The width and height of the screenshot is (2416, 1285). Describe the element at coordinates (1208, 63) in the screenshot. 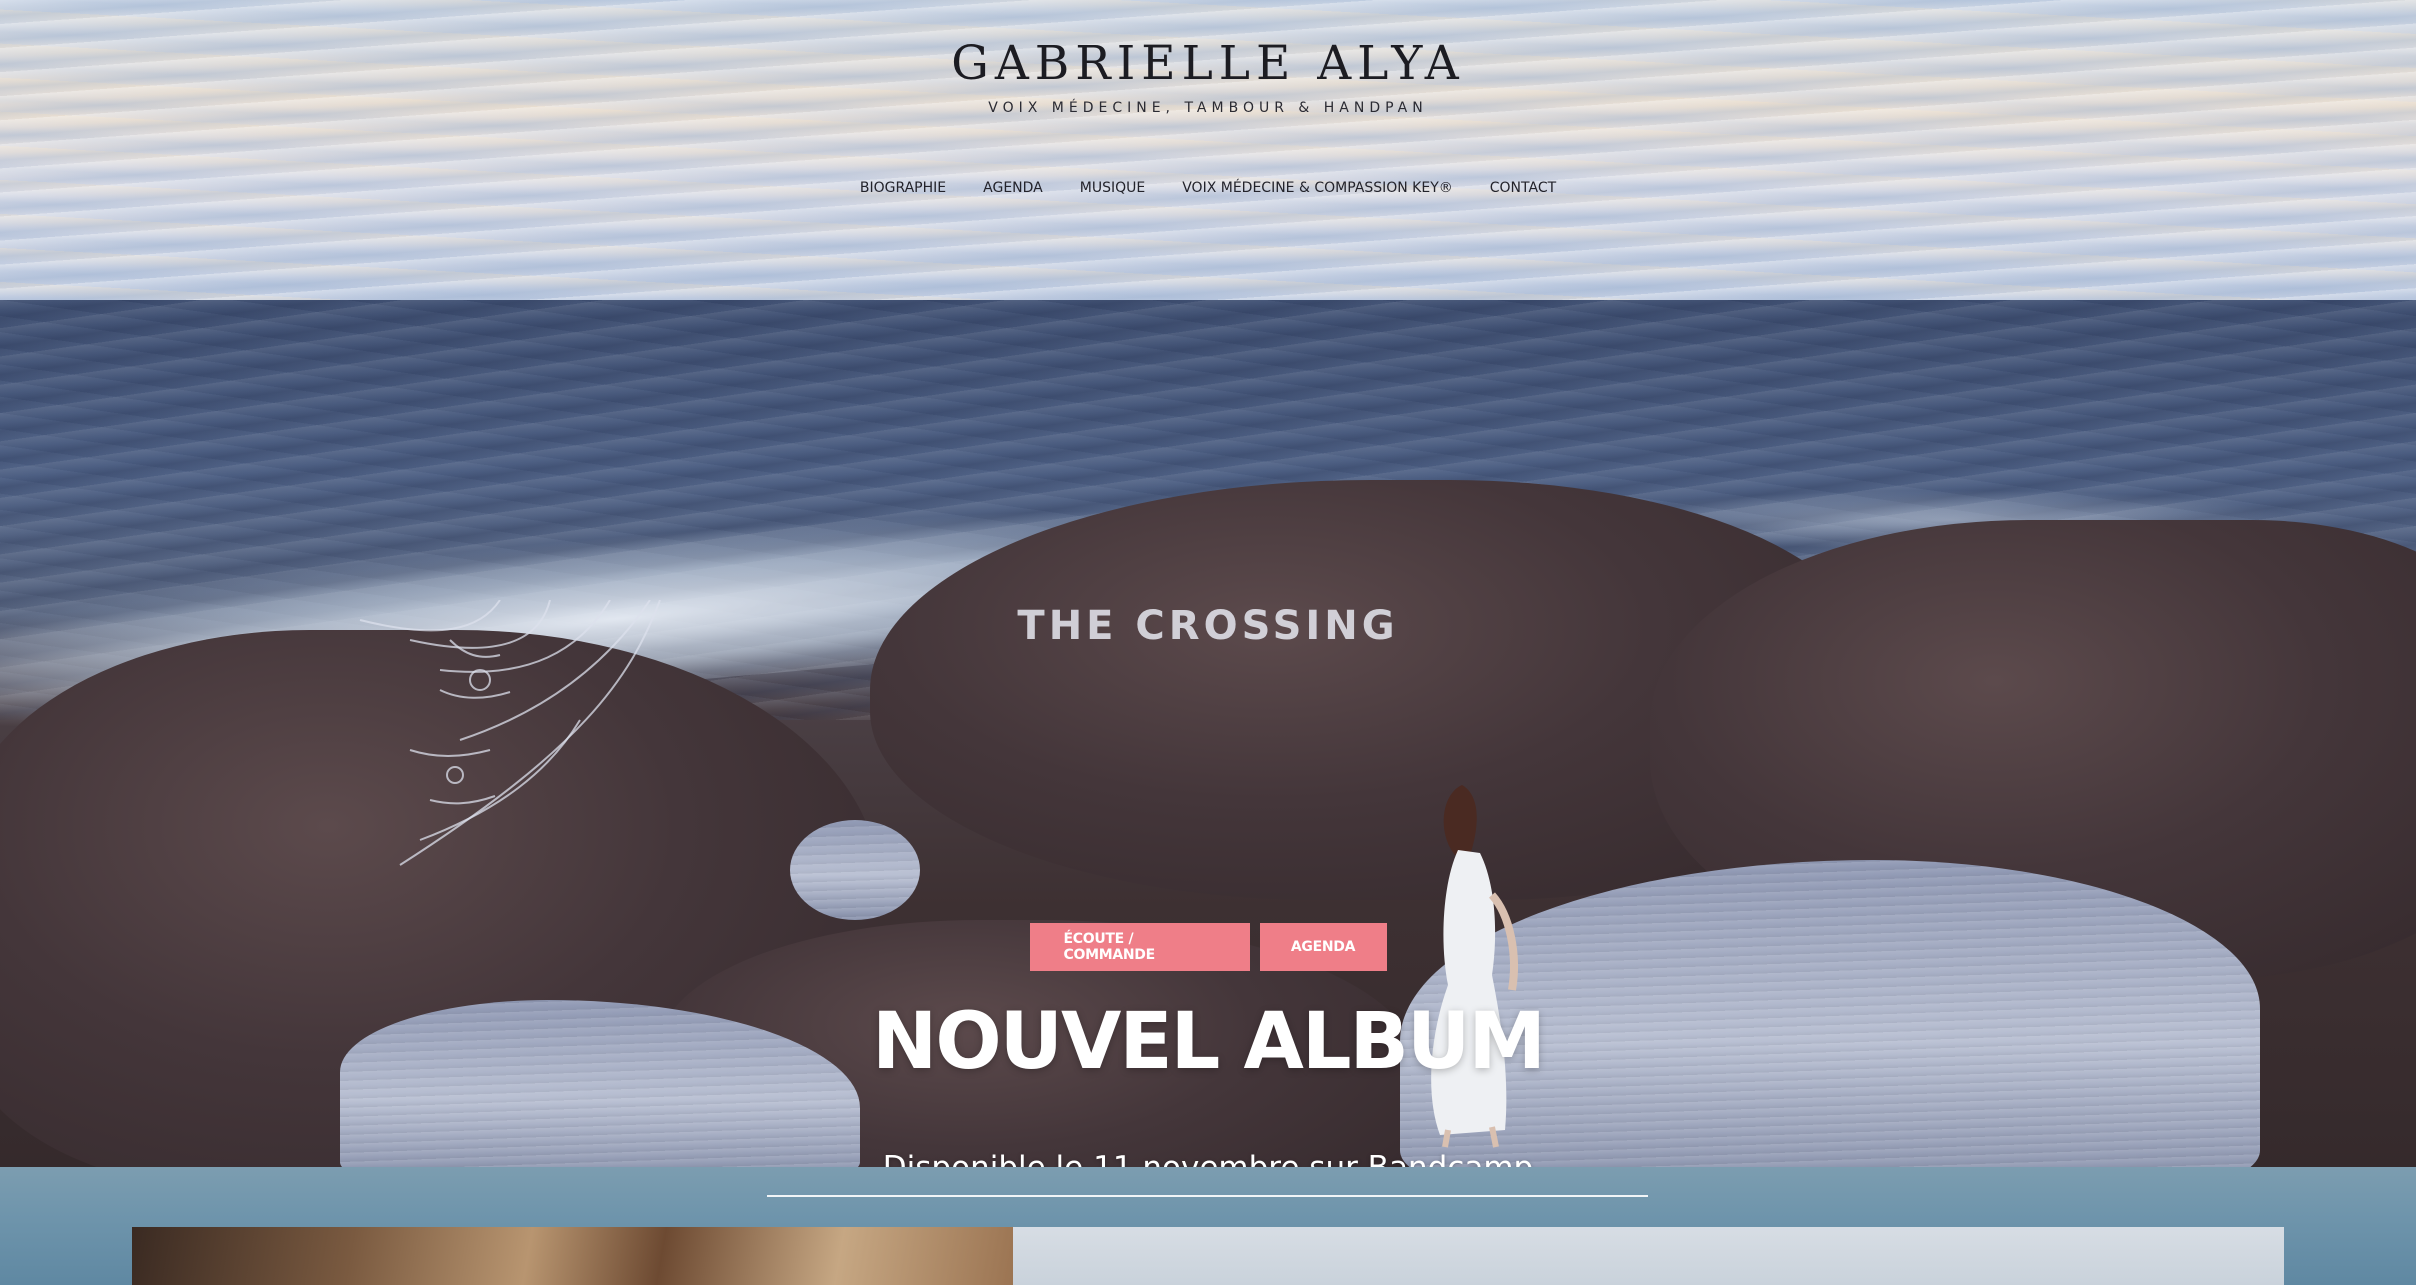

I see `site-title: GABRIELLE ALYA` at that location.